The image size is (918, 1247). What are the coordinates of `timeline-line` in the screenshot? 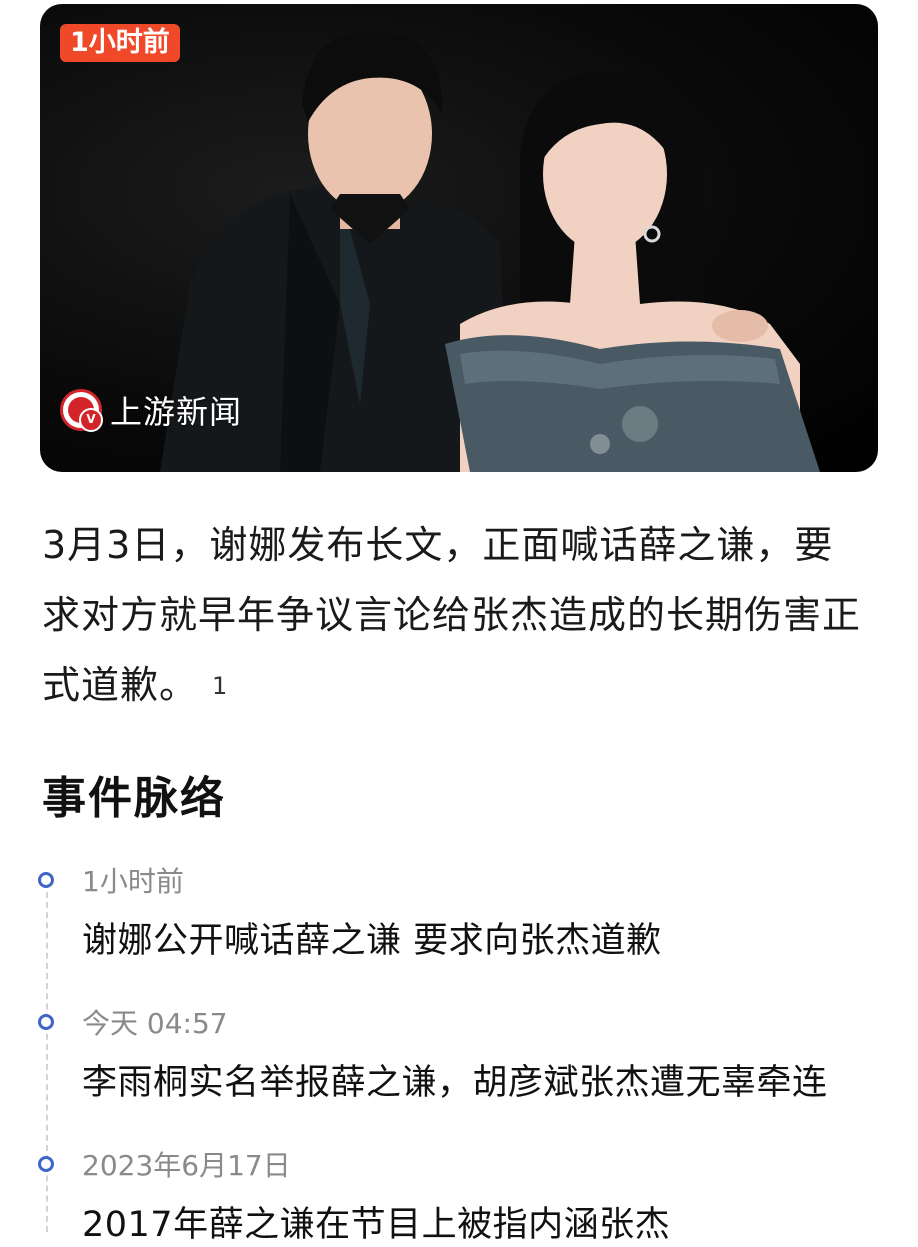 It's located at (47, 1062).